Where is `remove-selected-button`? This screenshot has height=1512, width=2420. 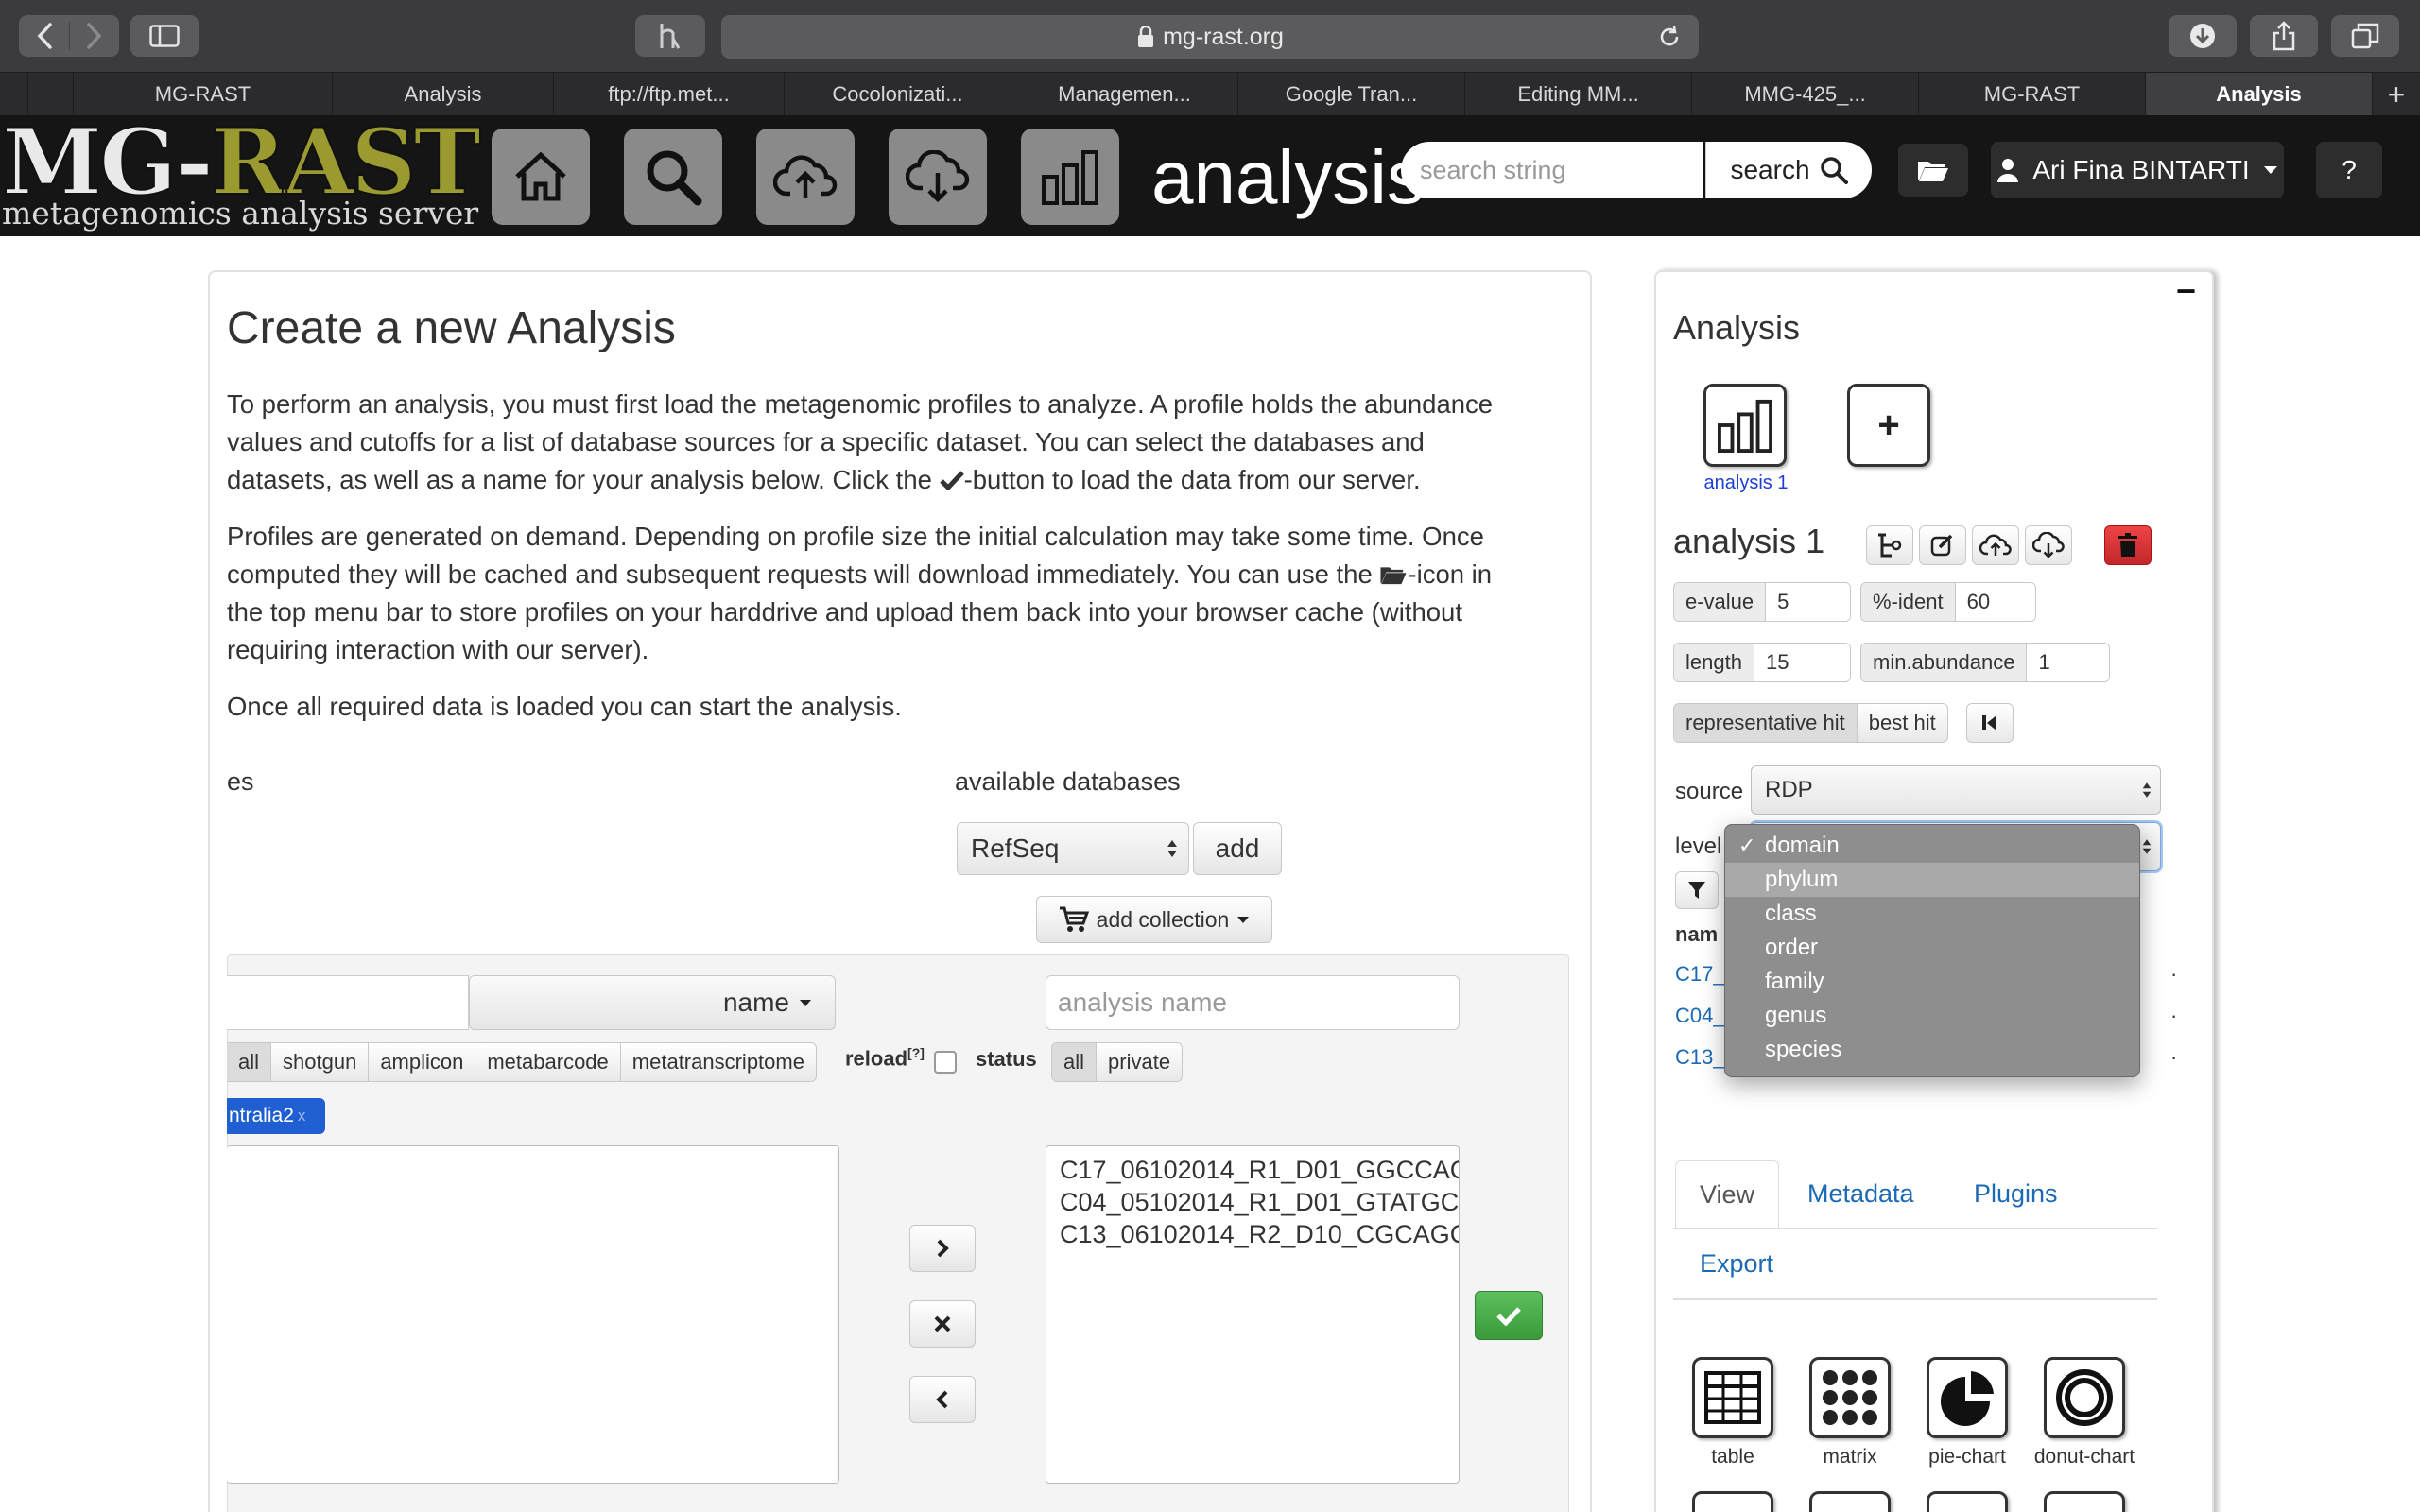 remove-selected-button is located at coordinates (942, 1399).